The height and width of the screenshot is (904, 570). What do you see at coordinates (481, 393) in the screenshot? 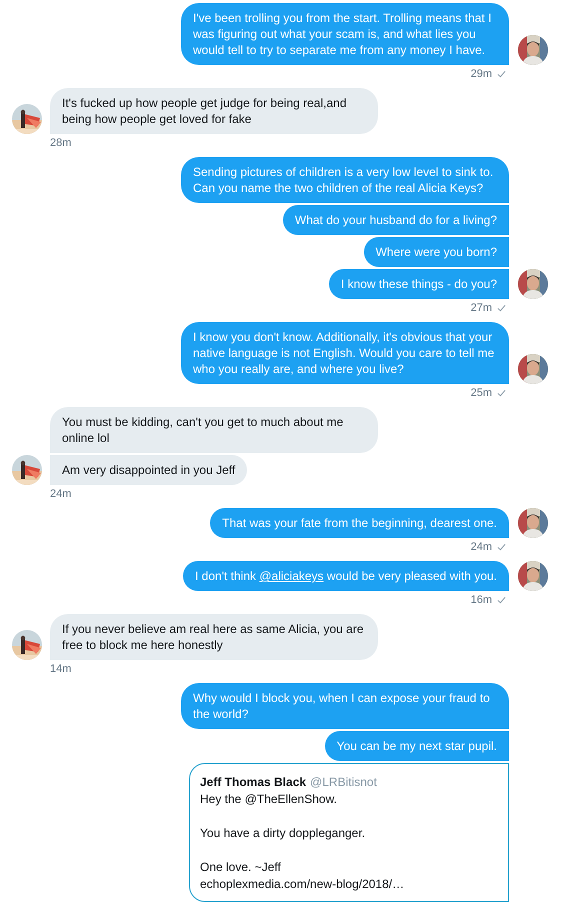
I see `message-time: 25m` at bounding box center [481, 393].